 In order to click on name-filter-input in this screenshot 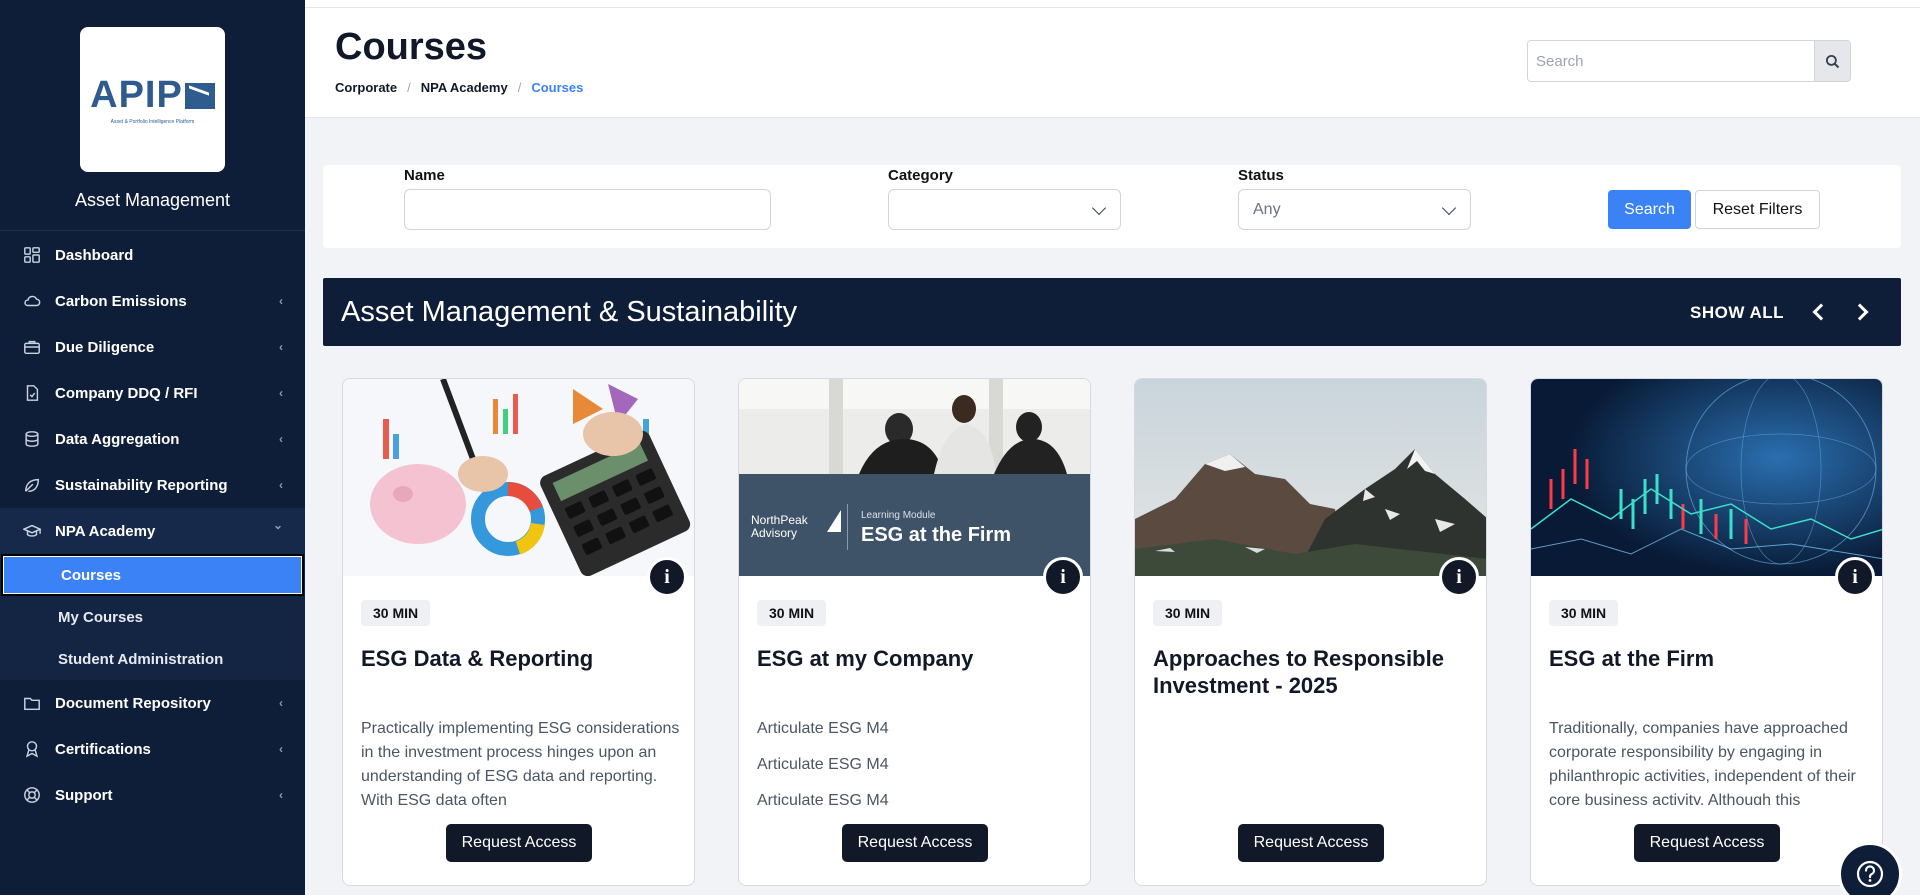, I will do `click(587, 209)`.